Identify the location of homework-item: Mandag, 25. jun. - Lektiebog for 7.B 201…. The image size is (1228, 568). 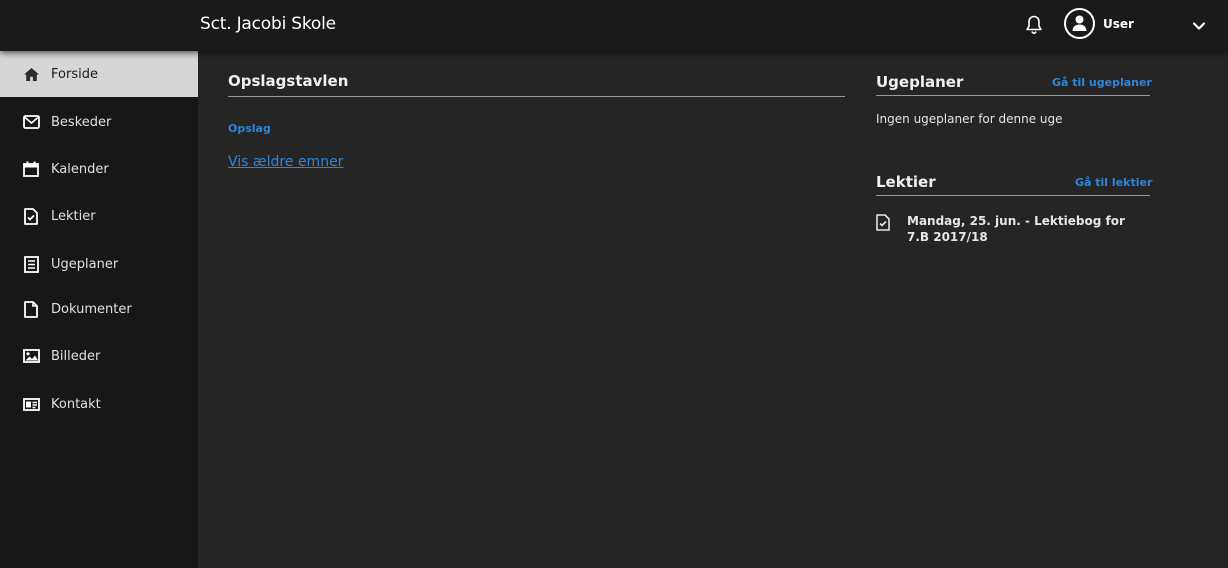
(1011, 229).